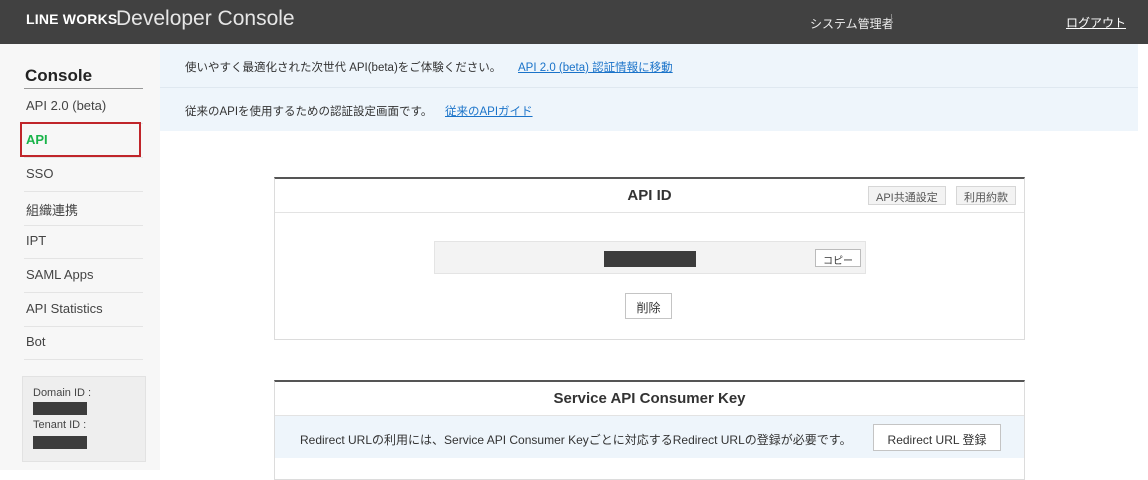  Describe the element at coordinates (595, 67) in the screenshot. I see `api2-credentials-link: API 2.0 (beta) 認証情報に移動` at that location.